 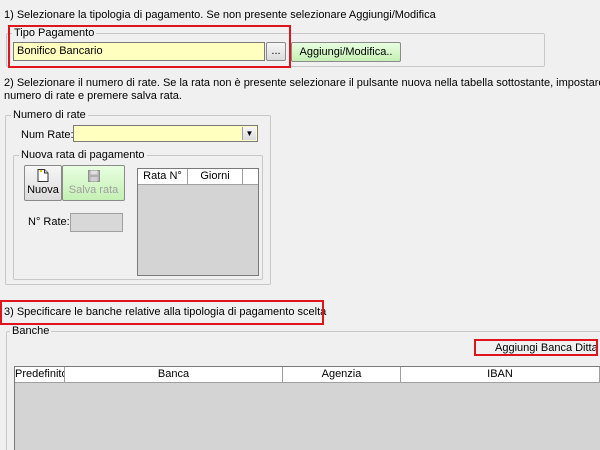 I want to click on step2-instruction-line2: numero di rate e premere salva rata., so click(x=93, y=96).